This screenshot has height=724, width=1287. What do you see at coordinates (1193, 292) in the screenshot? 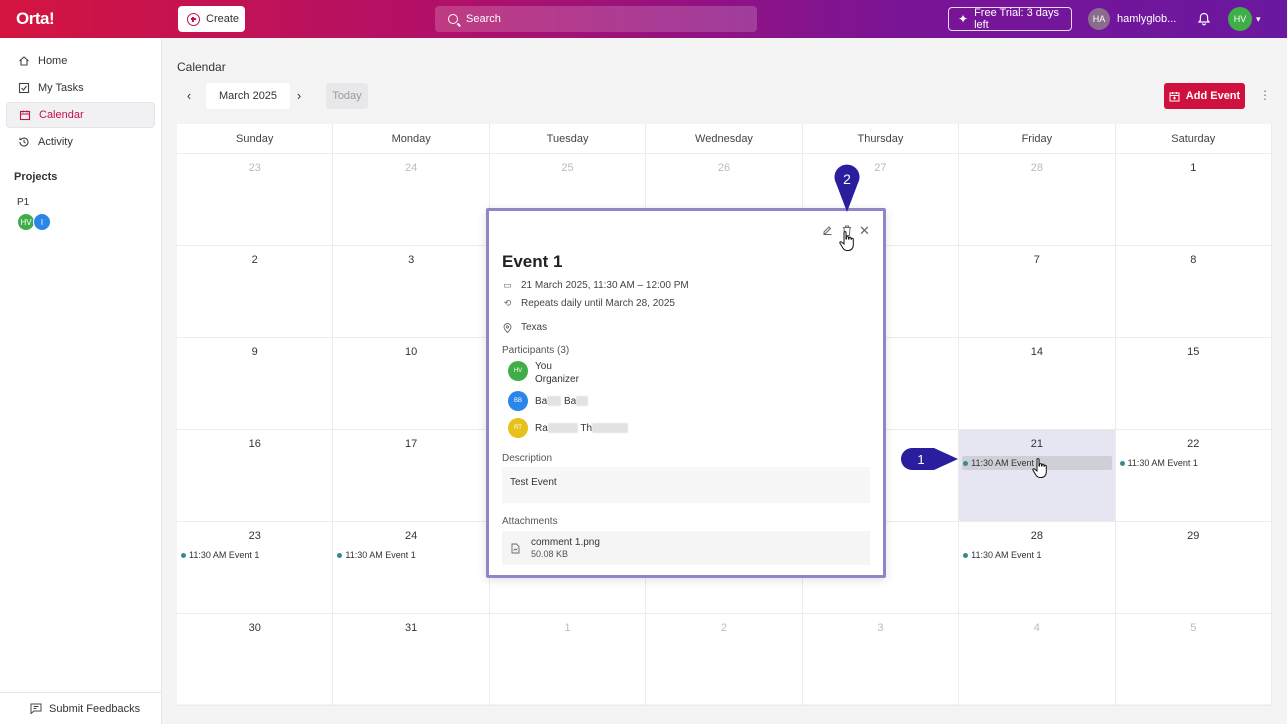
I see `calendar-day-cell: 8` at bounding box center [1193, 292].